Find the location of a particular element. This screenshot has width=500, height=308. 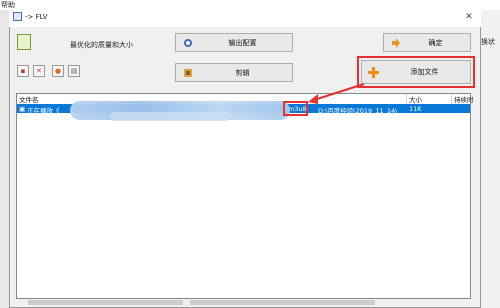

confirm-label: 确定 is located at coordinates (435, 42).